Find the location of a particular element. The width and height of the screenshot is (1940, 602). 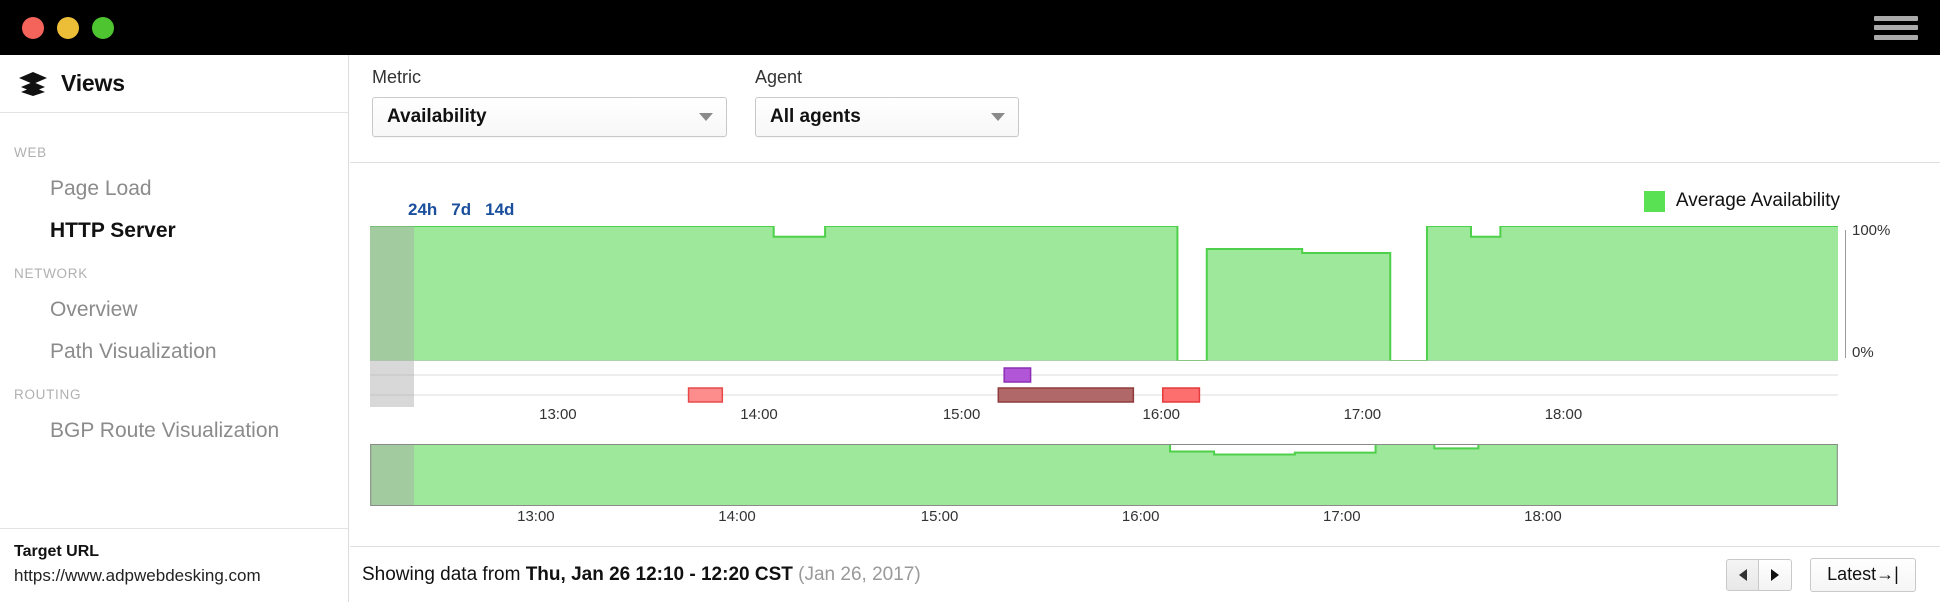

agent-filter: Agent All agents is located at coordinates (887, 102).